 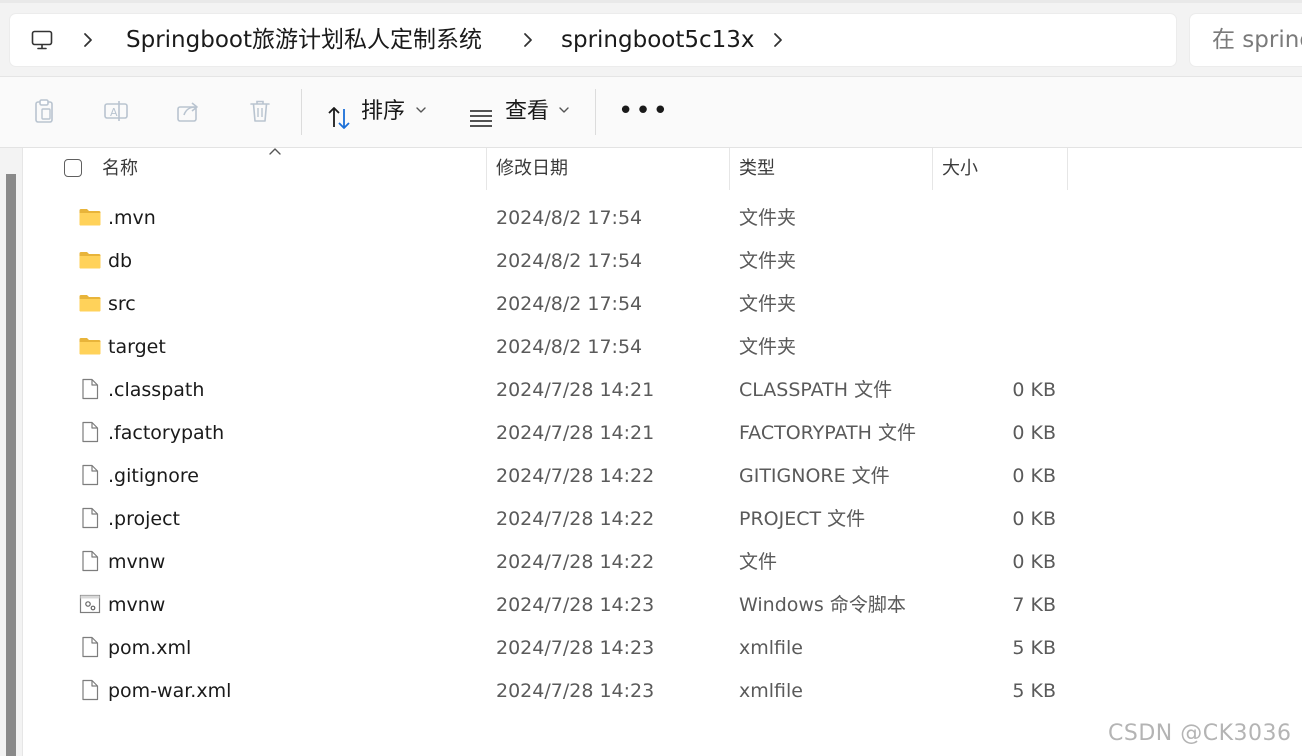 I want to click on share-icon, so click(x=187, y=112).